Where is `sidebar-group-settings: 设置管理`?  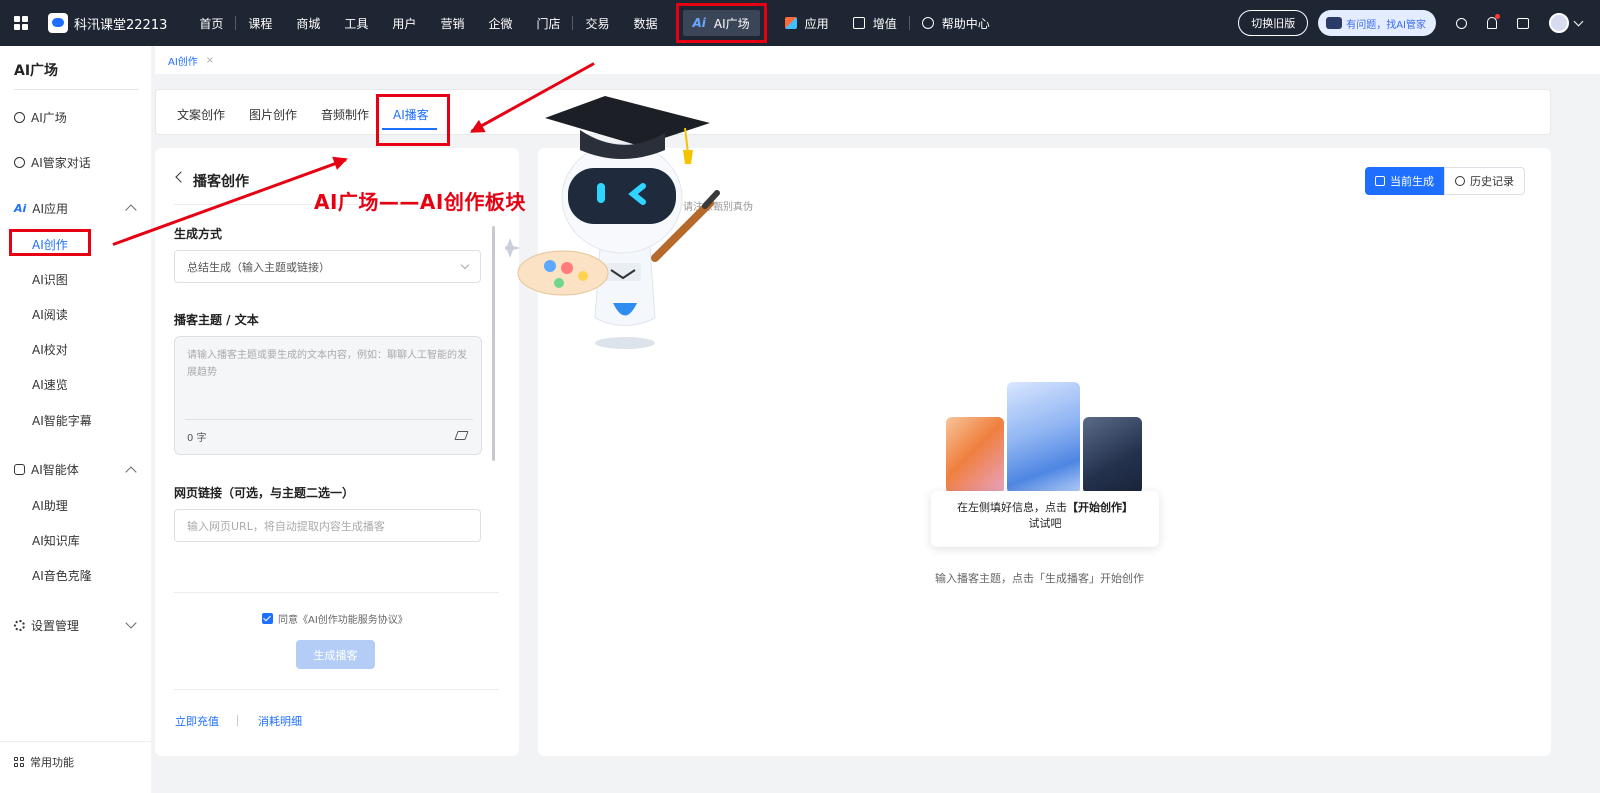 sidebar-group-settings: 设置管理 is located at coordinates (46, 625).